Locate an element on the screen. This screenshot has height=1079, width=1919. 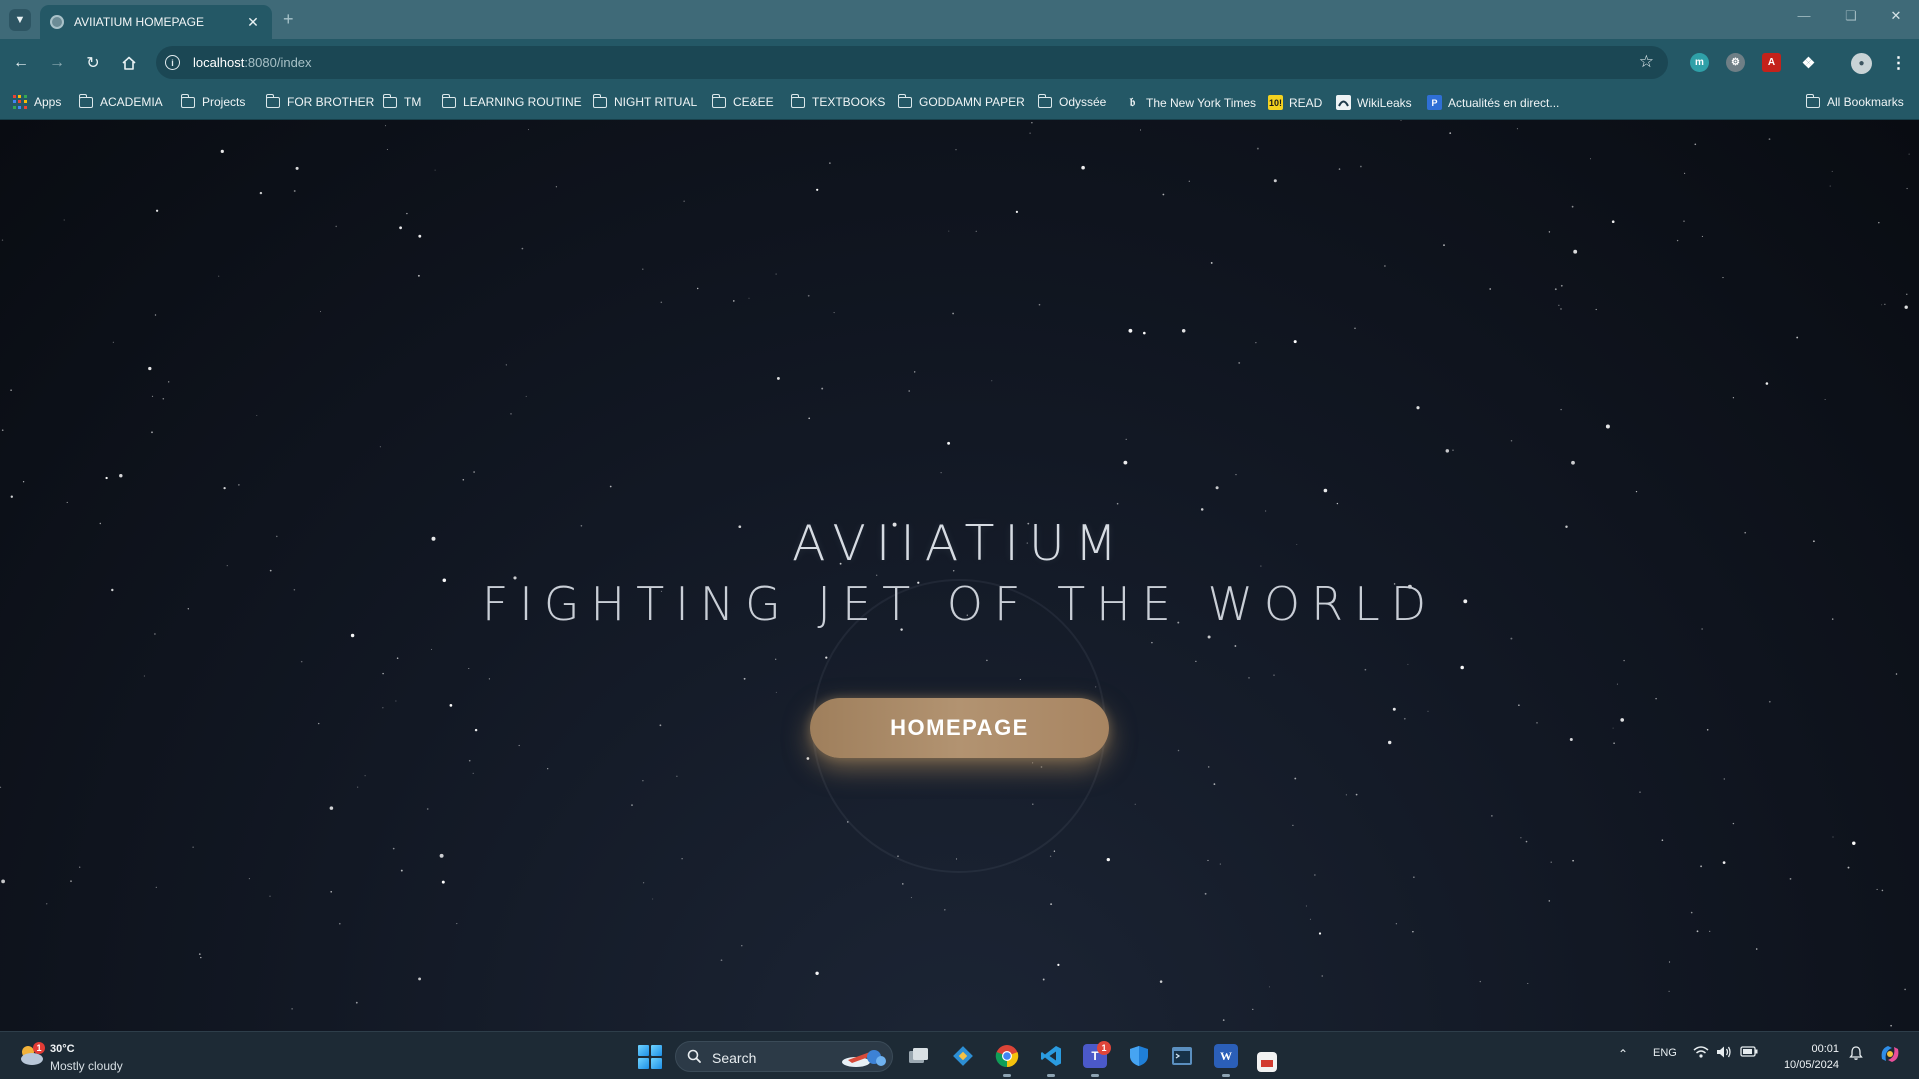
vscode-icon is located at coordinates (1051, 1056).